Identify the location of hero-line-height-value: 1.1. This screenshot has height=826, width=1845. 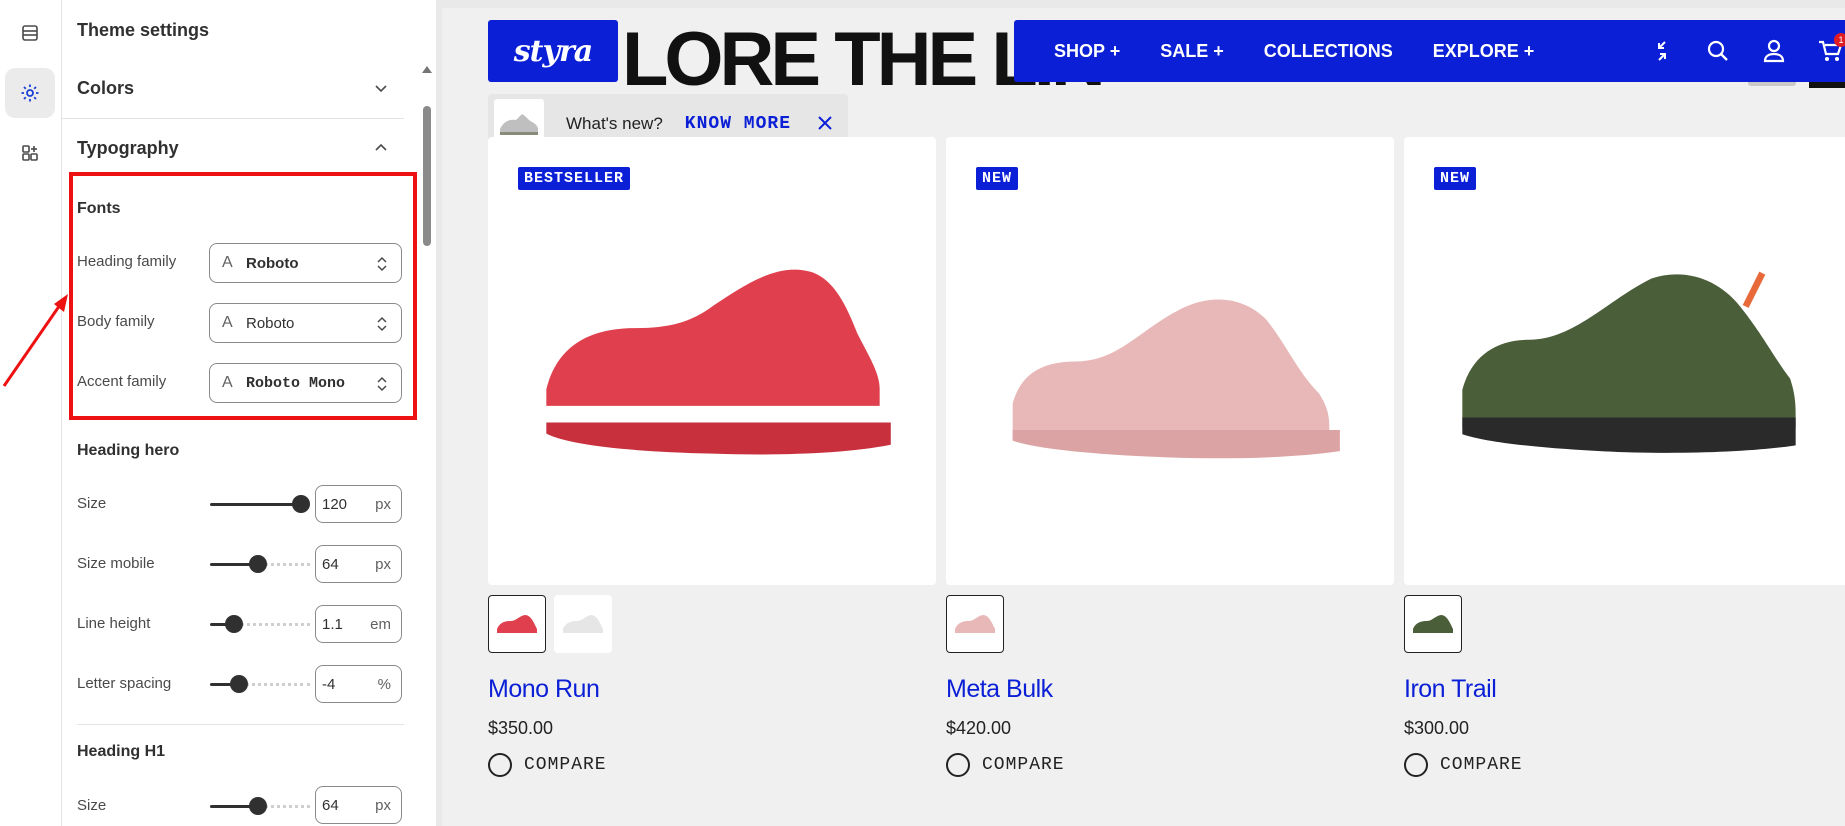
(332, 624).